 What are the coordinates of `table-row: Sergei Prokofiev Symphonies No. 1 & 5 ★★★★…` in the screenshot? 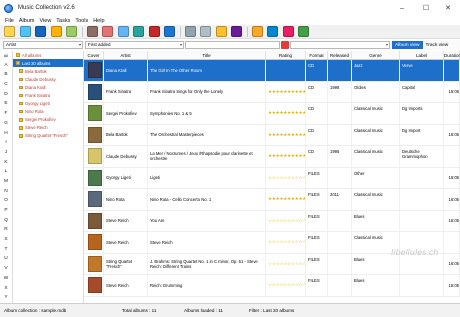 It's located at (272, 114).